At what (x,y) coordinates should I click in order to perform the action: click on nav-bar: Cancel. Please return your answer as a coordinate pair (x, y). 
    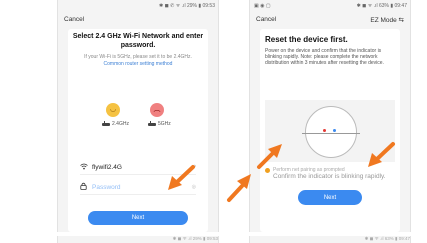
    Looking at the image, I should click on (138, 20).